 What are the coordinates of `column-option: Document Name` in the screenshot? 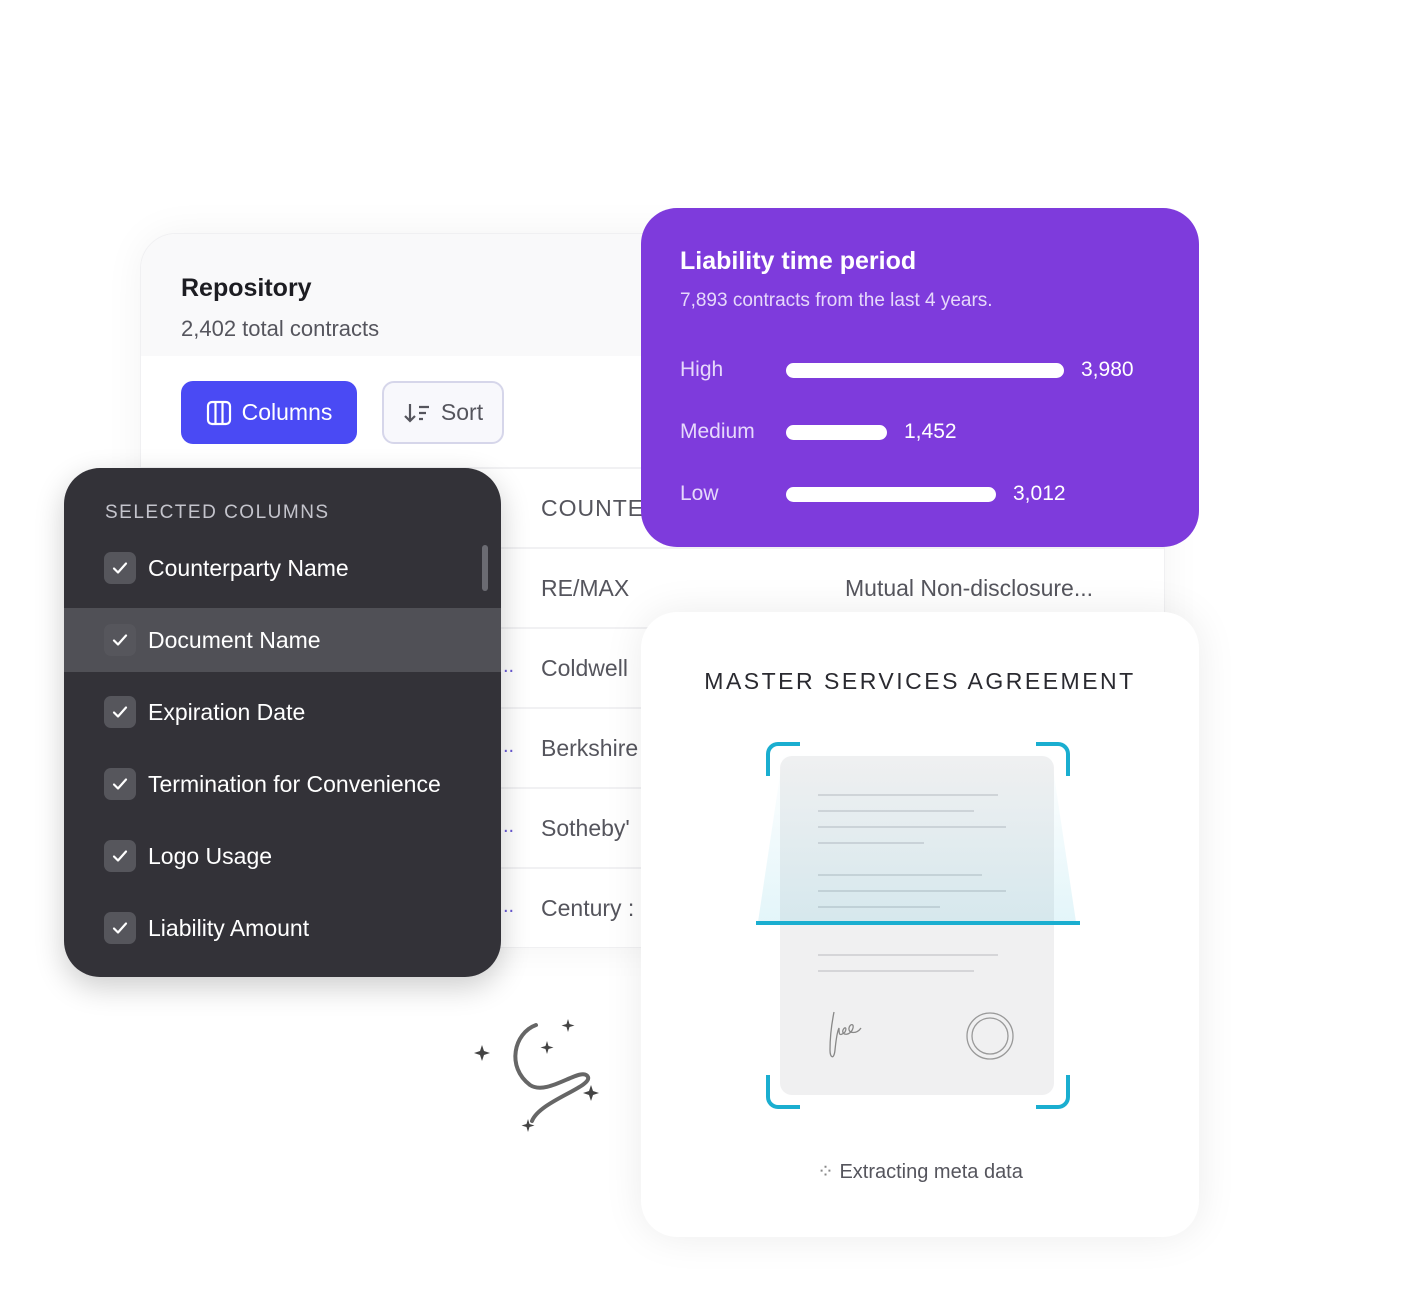 It's located at (282, 640).